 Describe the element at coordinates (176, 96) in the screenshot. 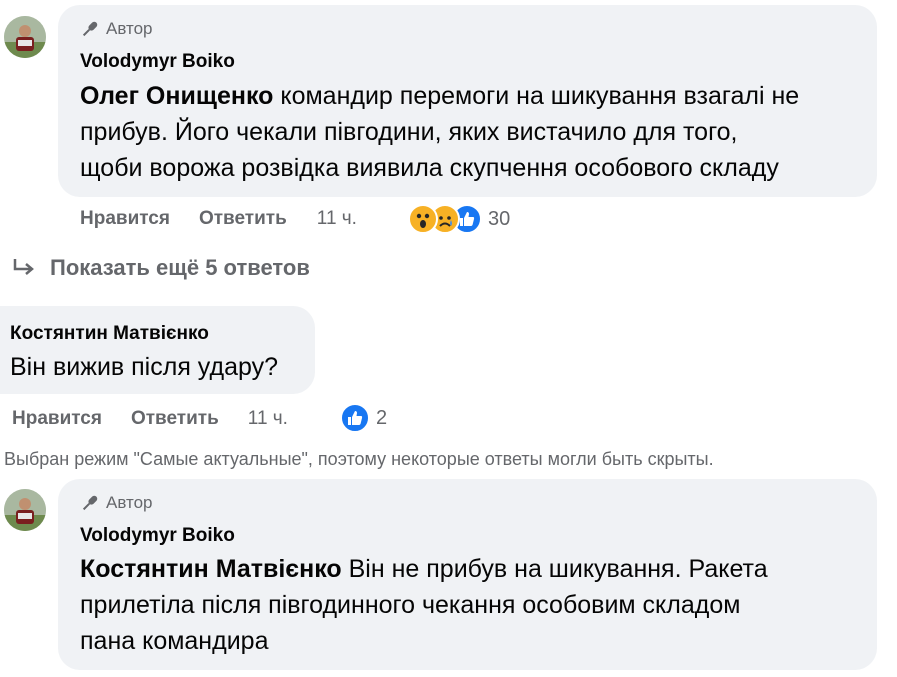

I see `mention-link: Олег Онищенко` at that location.